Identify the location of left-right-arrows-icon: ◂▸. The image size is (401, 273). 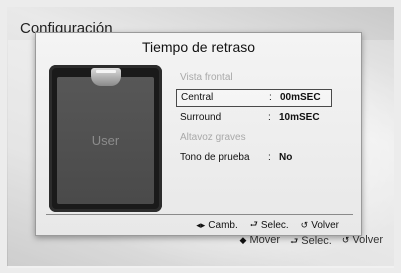
(201, 224).